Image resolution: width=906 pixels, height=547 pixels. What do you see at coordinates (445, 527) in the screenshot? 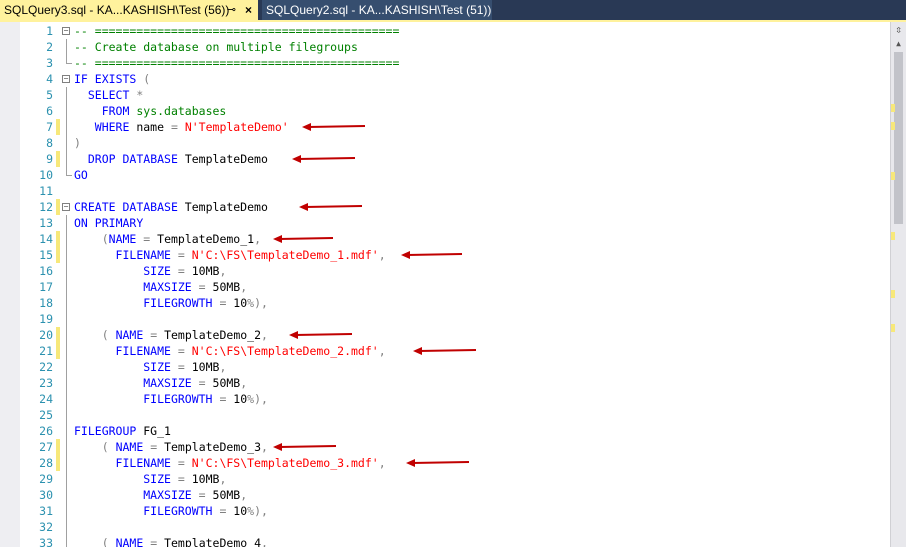
I see `code-line: 32` at bounding box center [445, 527].